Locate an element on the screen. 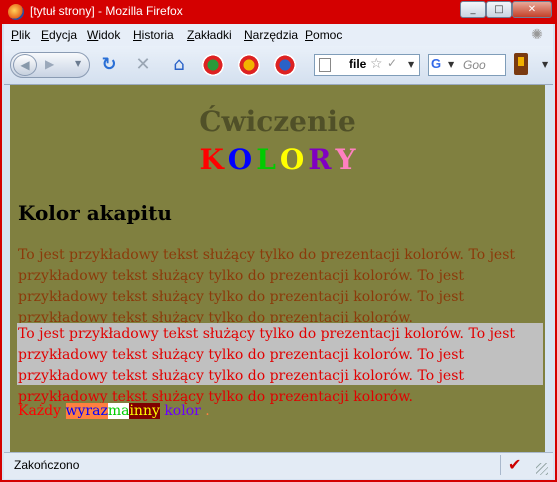  menu-pomoc: Pomoc is located at coordinates (323, 35).